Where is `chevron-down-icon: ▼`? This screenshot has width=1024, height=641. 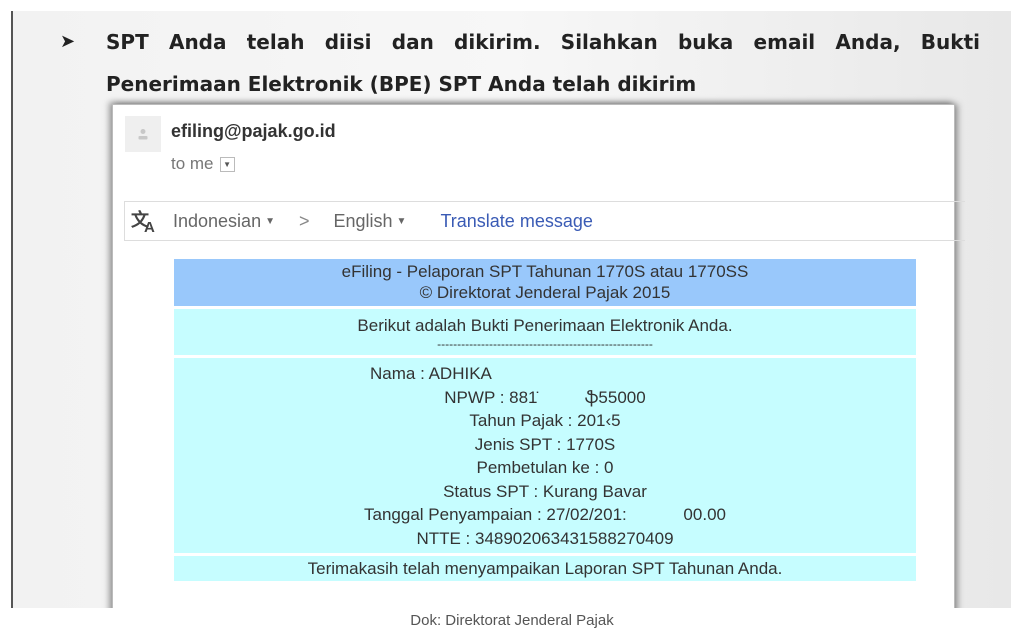 chevron-down-icon: ▼ is located at coordinates (227, 164).